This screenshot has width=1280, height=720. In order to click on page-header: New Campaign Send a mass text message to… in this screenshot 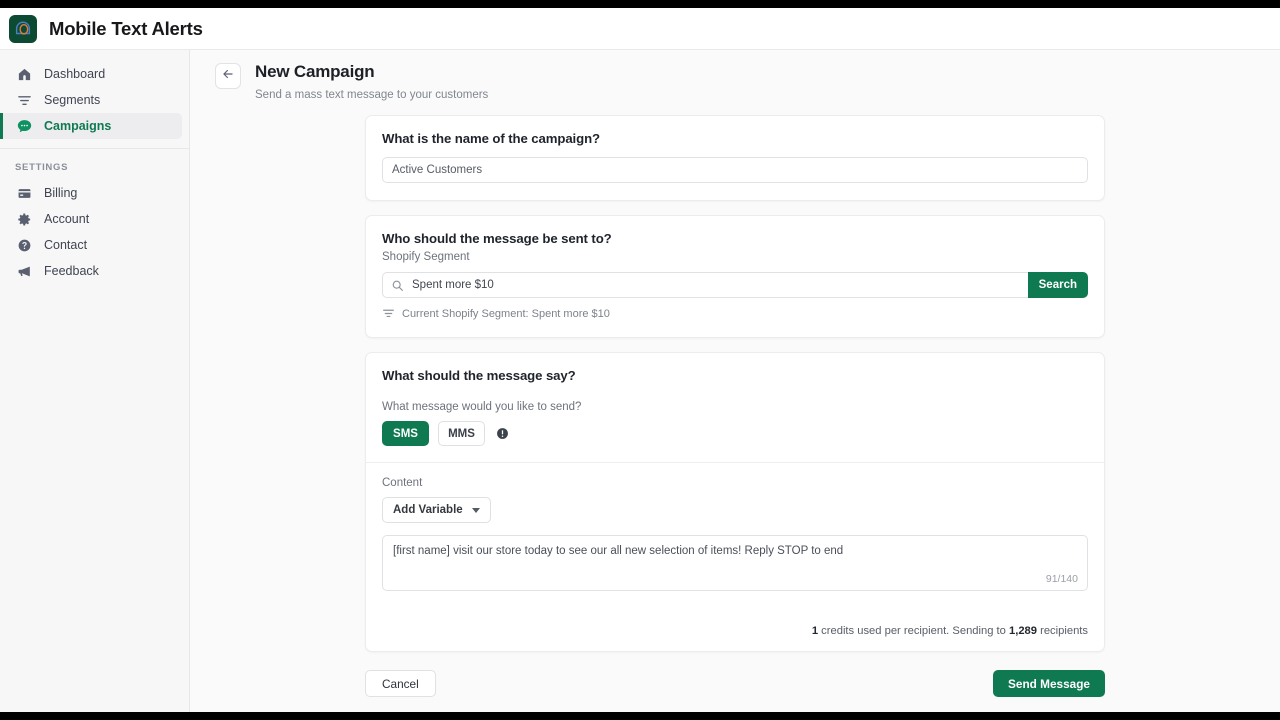, I will do `click(735, 75)`.